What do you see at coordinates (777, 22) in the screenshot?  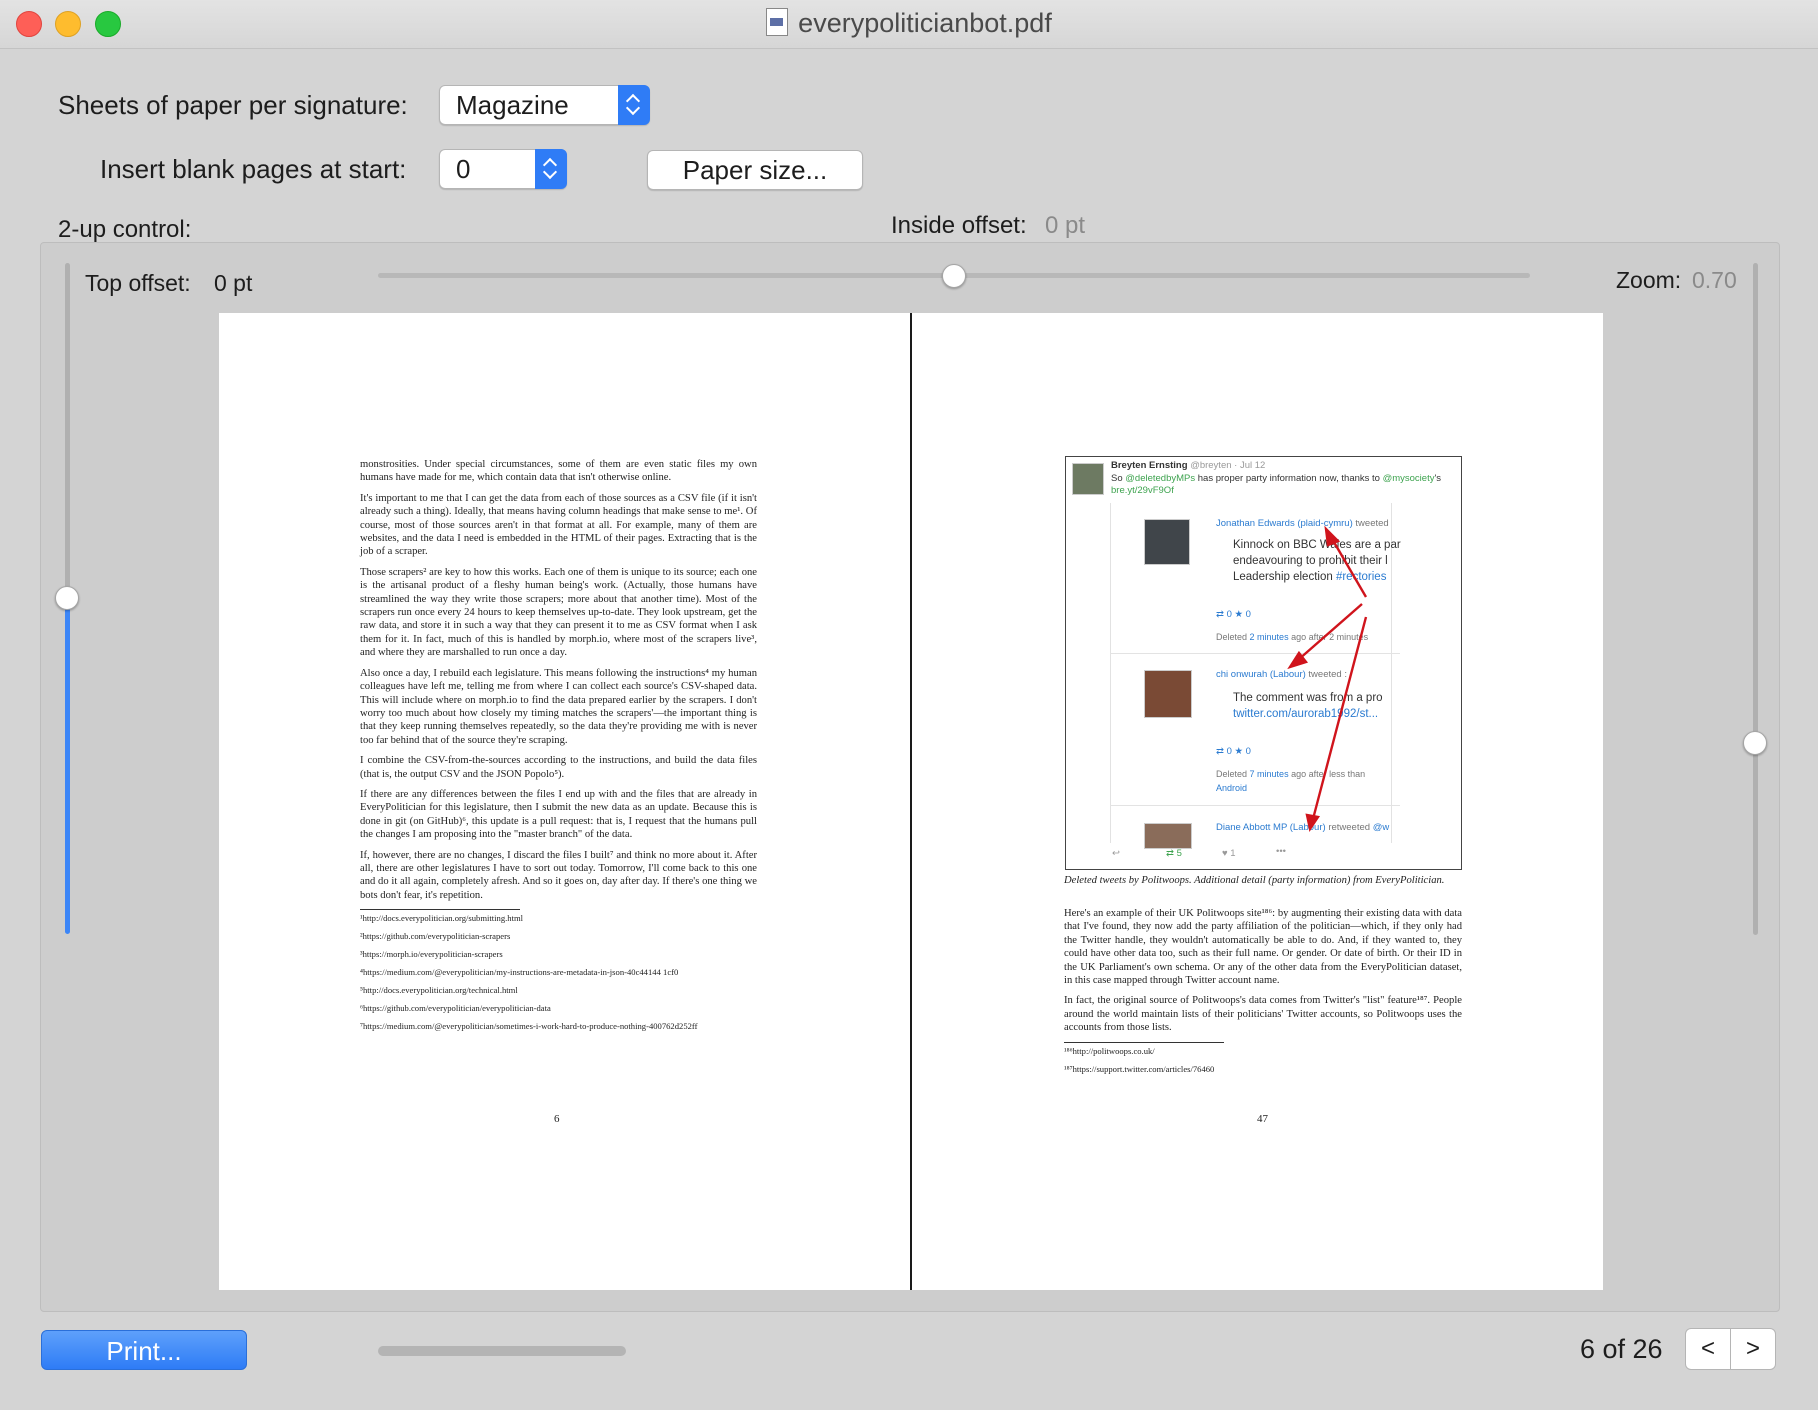 I see `pdf-document-icon` at bounding box center [777, 22].